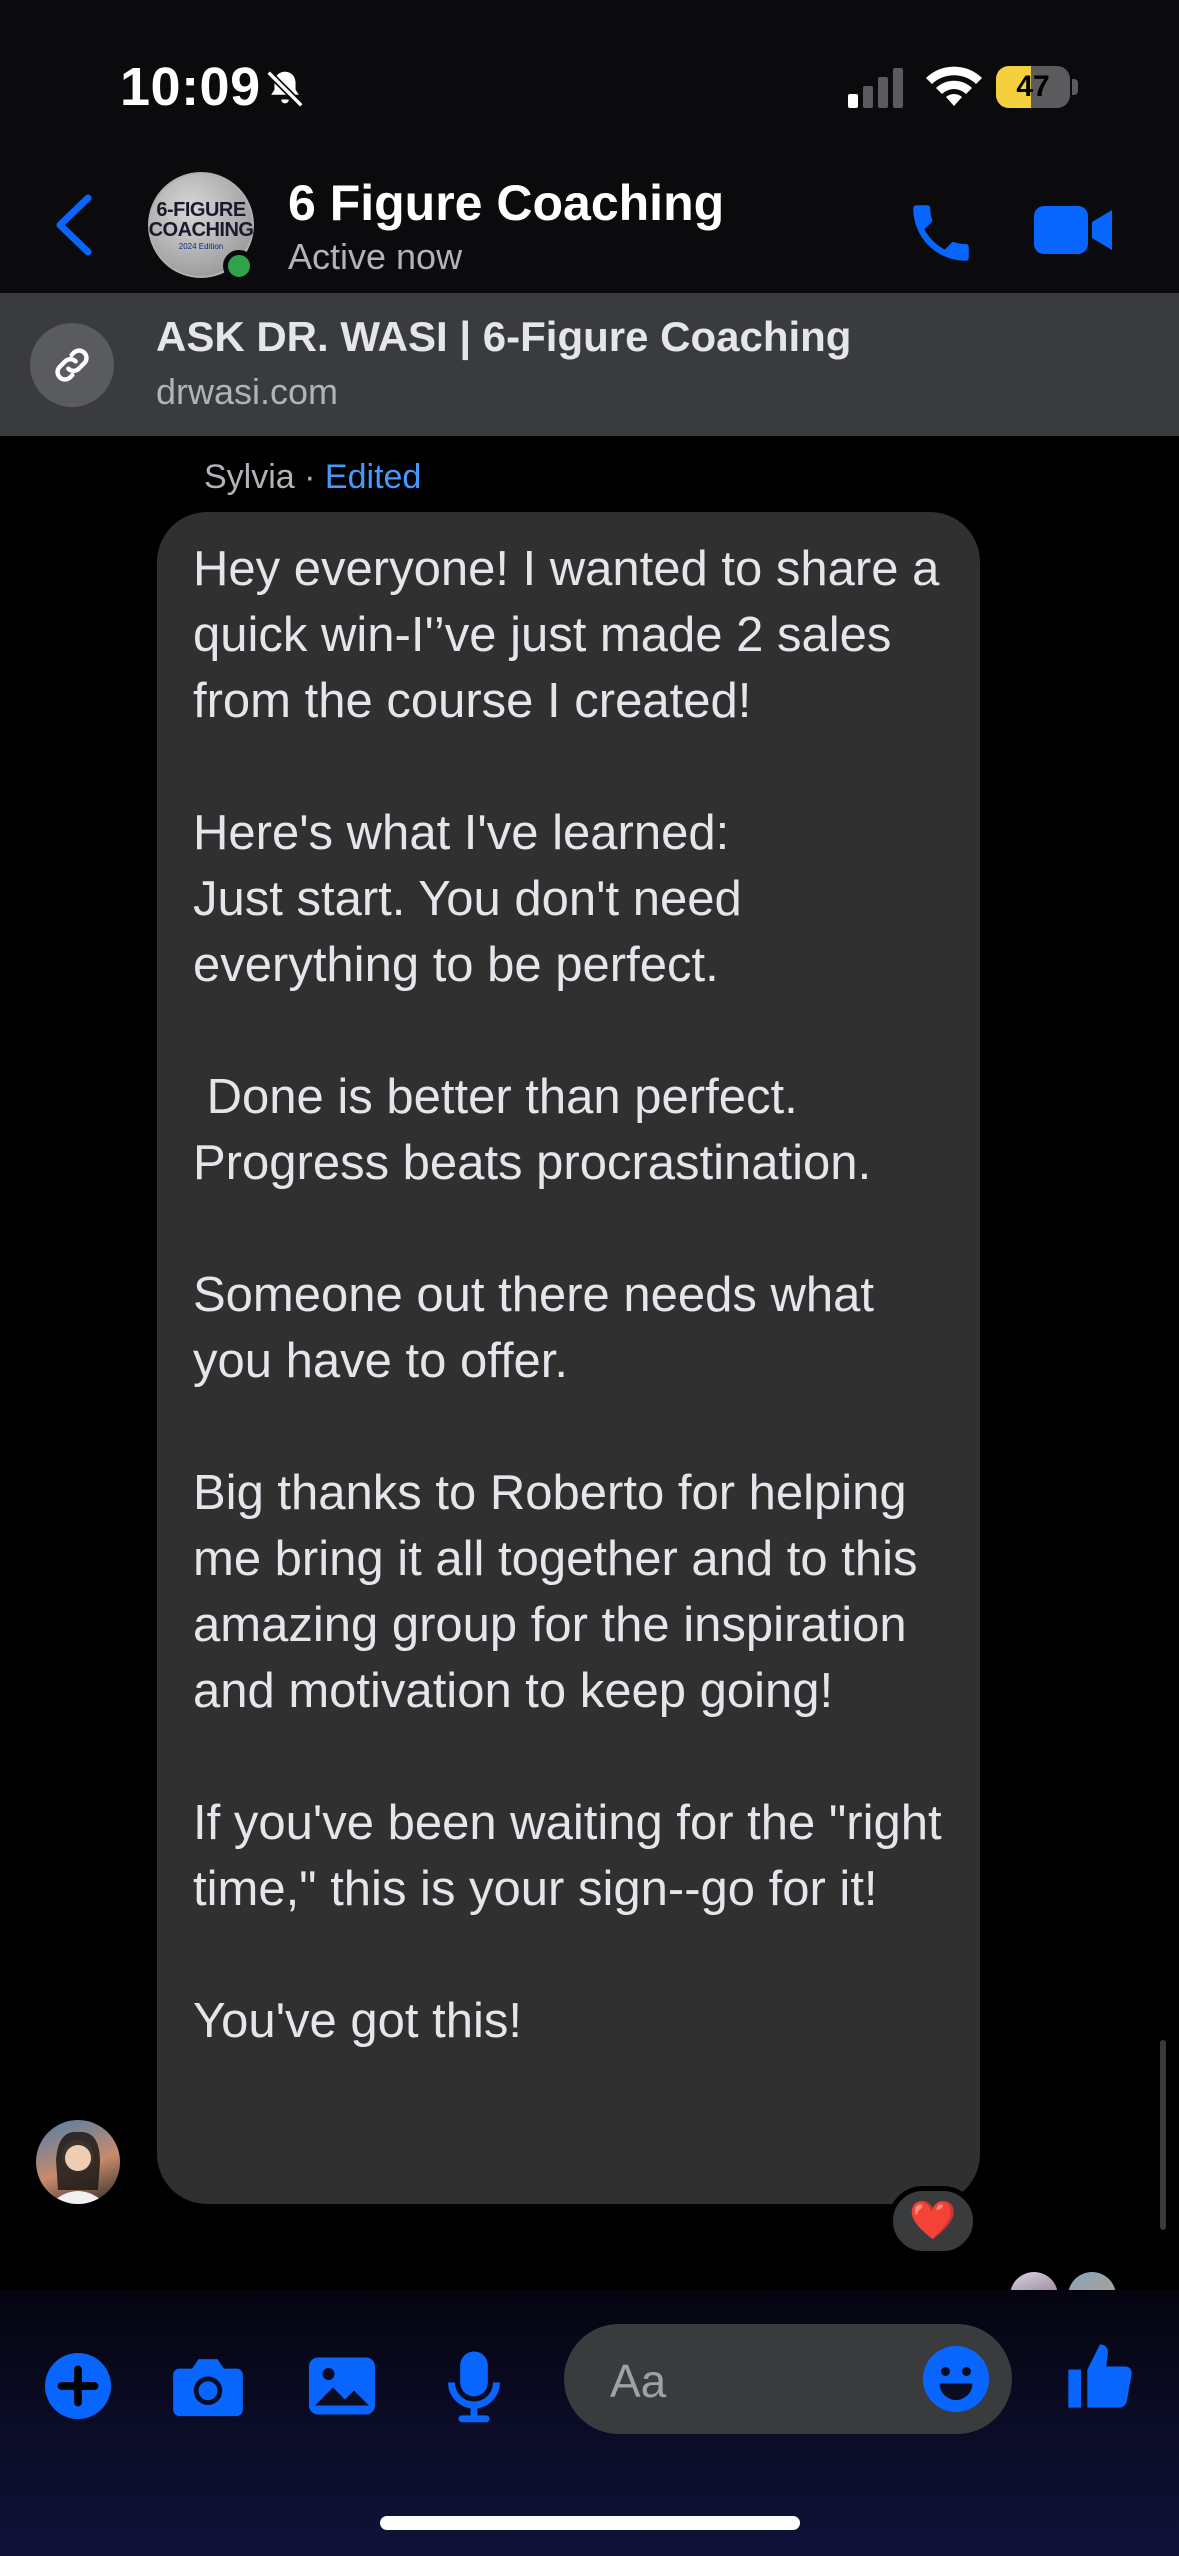 Image resolution: width=1179 pixels, height=2556 pixels. Describe the element at coordinates (78, 2386) in the screenshot. I see `plus-icon` at that location.